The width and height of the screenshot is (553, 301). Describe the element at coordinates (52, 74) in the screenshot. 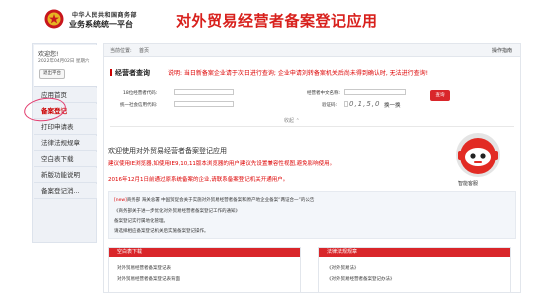

I see `logout-button: 退出平台` at that location.